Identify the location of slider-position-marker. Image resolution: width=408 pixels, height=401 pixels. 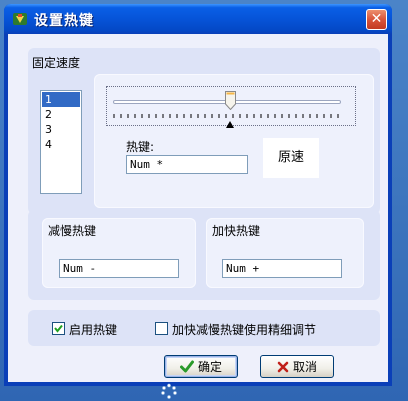
(230, 124).